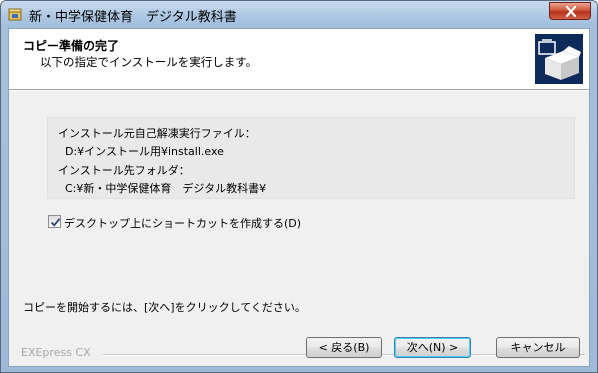 The width and height of the screenshot is (598, 373). I want to click on destination-value: C:¥新・中学保健体育 デジタル教科書¥, so click(166, 188).